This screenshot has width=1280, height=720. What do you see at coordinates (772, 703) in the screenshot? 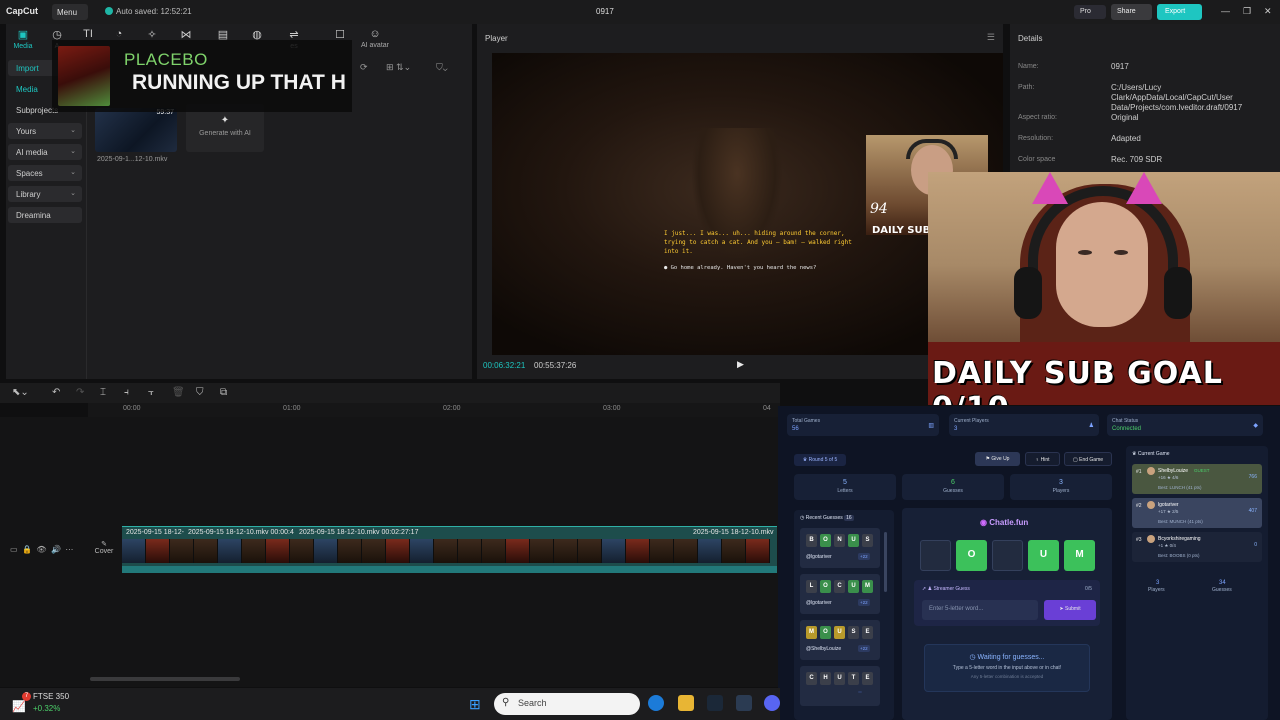
I see `discord-icon` at bounding box center [772, 703].